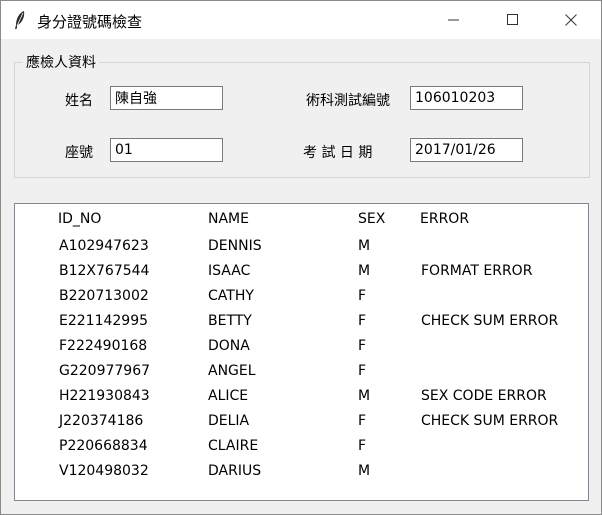 The width and height of the screenshot is (602, 515). I want to click on cell-id: B12X767544, so click(104, 271).